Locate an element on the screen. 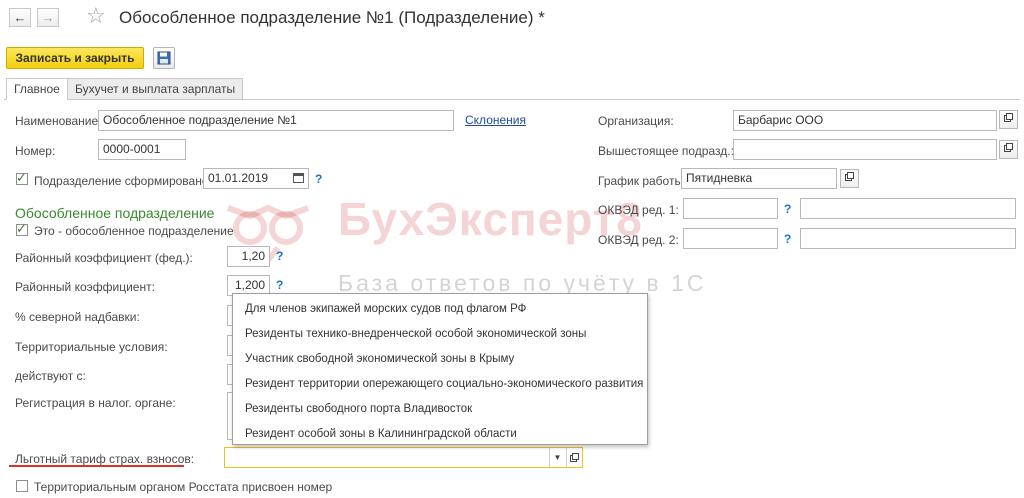 This screenshot has width=1024, height=498. number-label: Номер: is located at coordinates (35, 151).